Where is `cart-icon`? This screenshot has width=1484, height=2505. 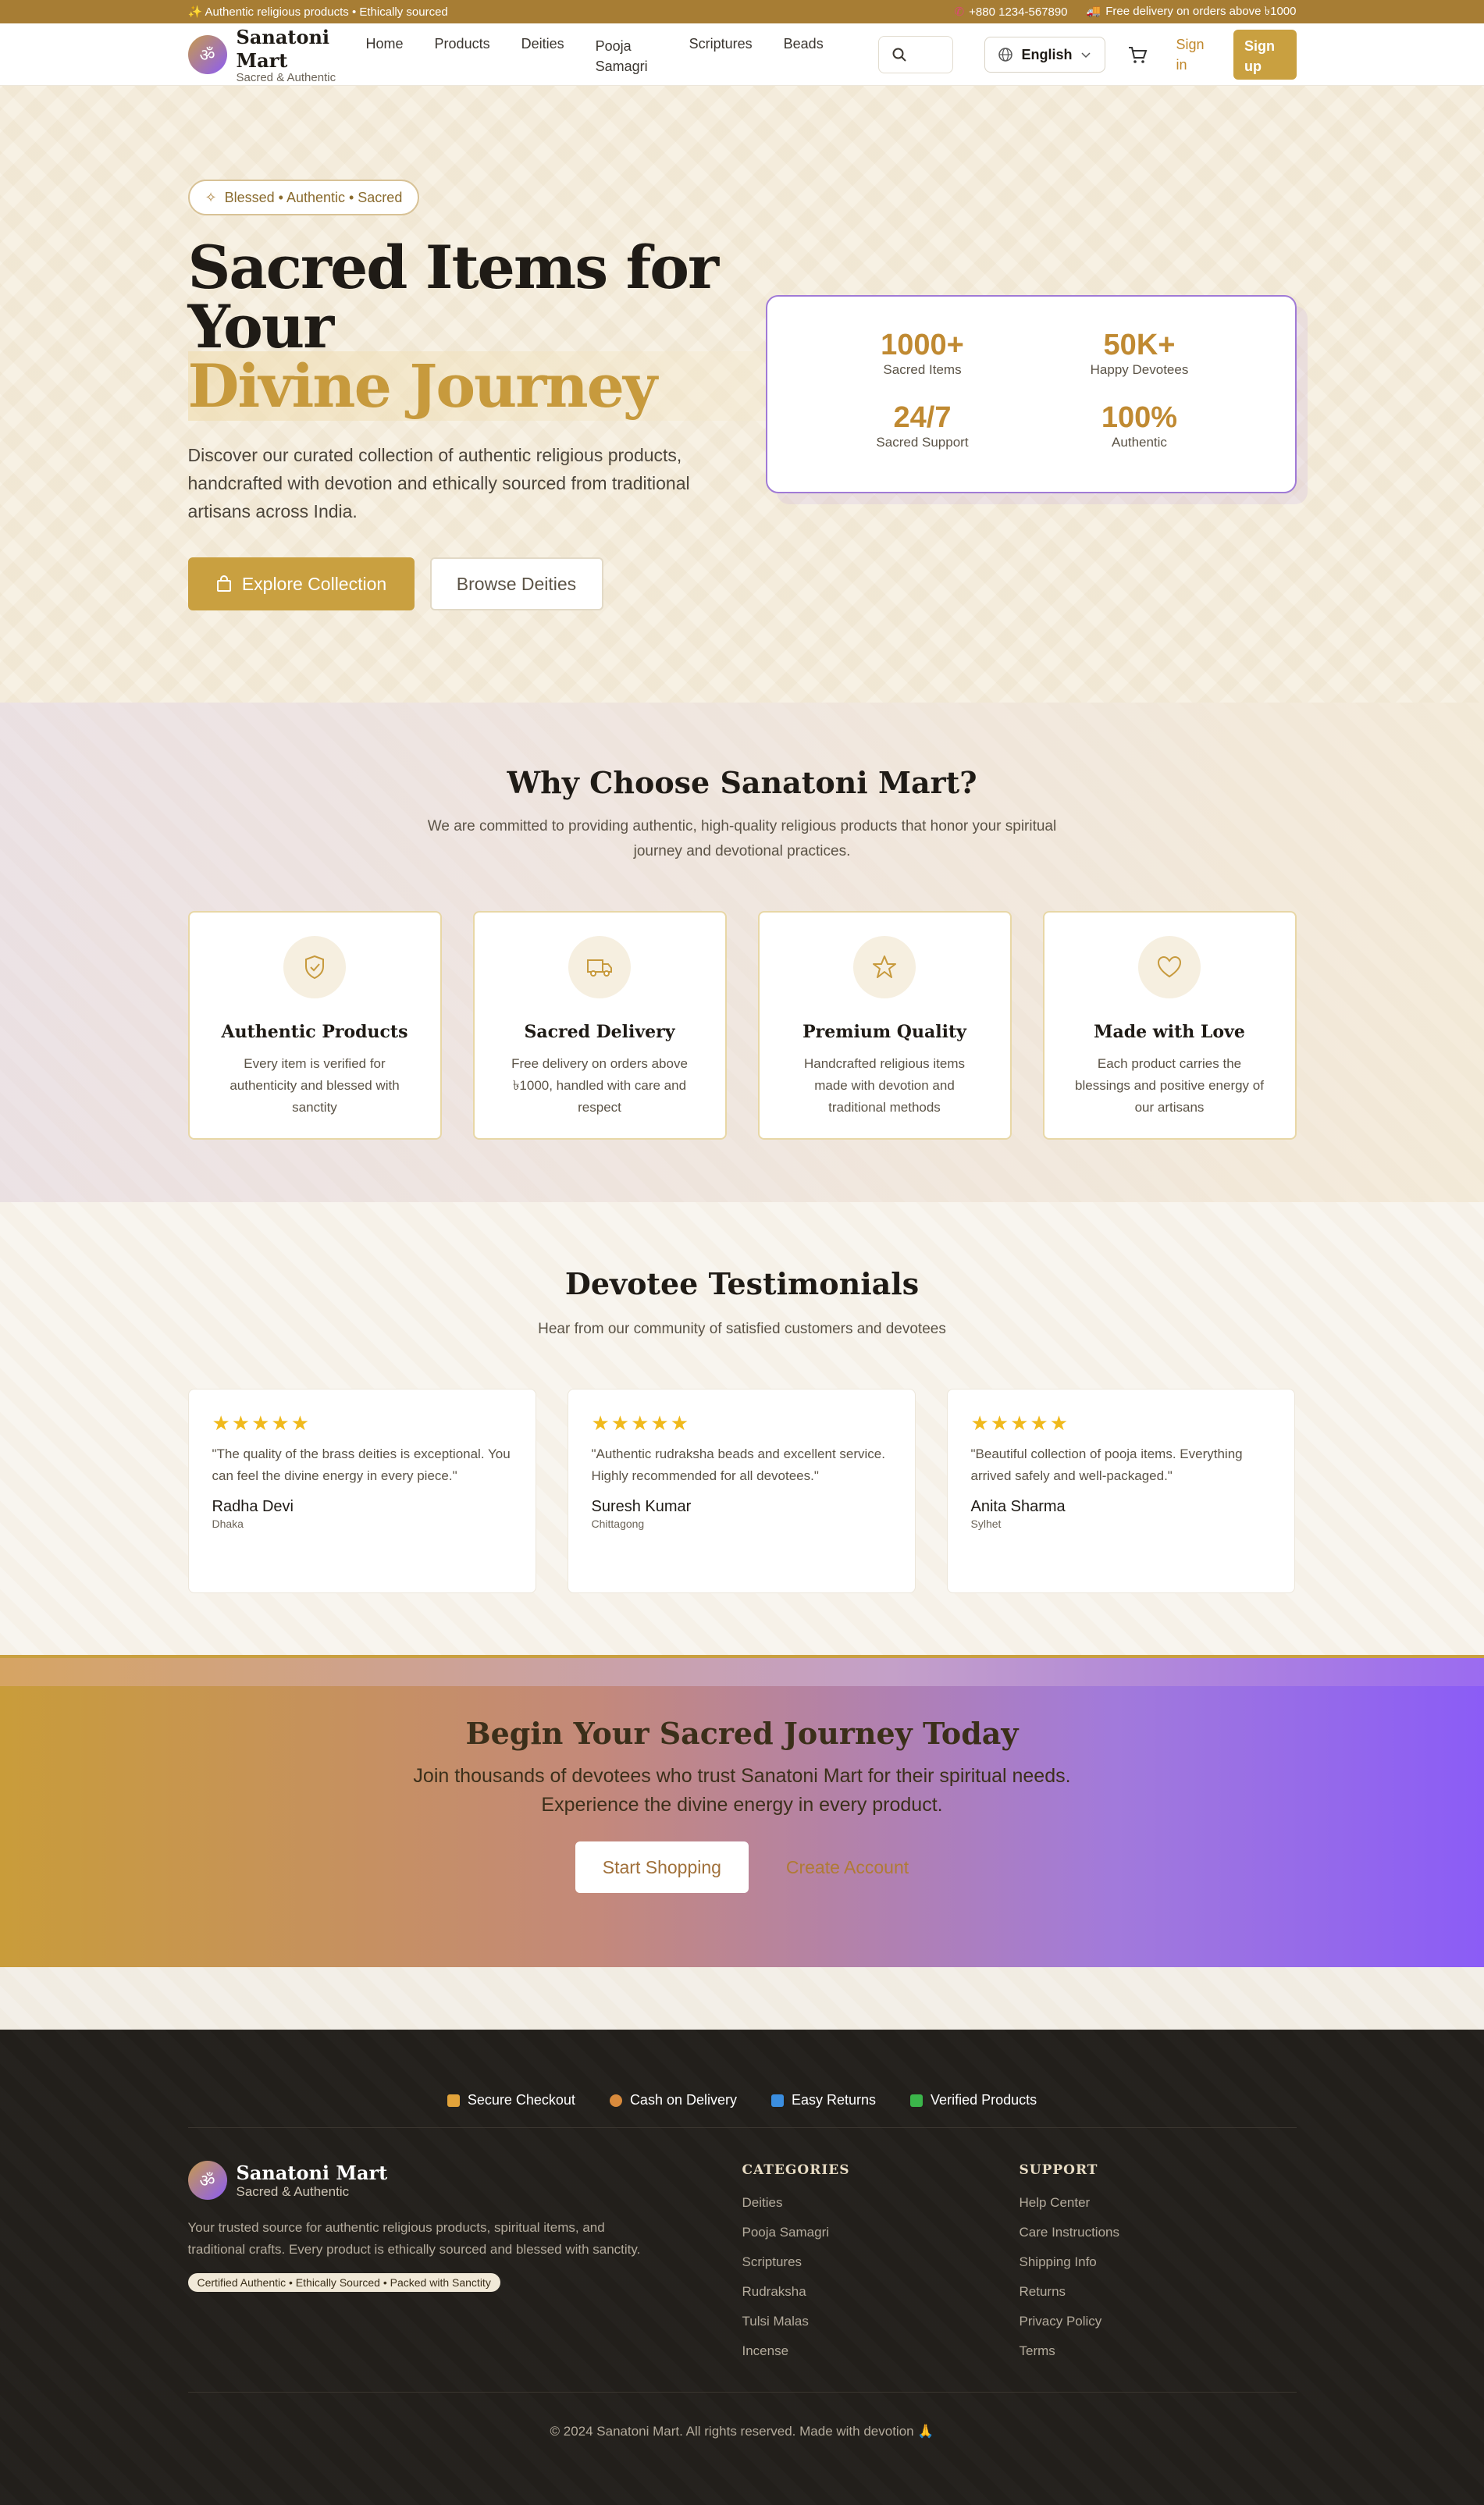
cart-icon is located at coordinates (1138, 55).